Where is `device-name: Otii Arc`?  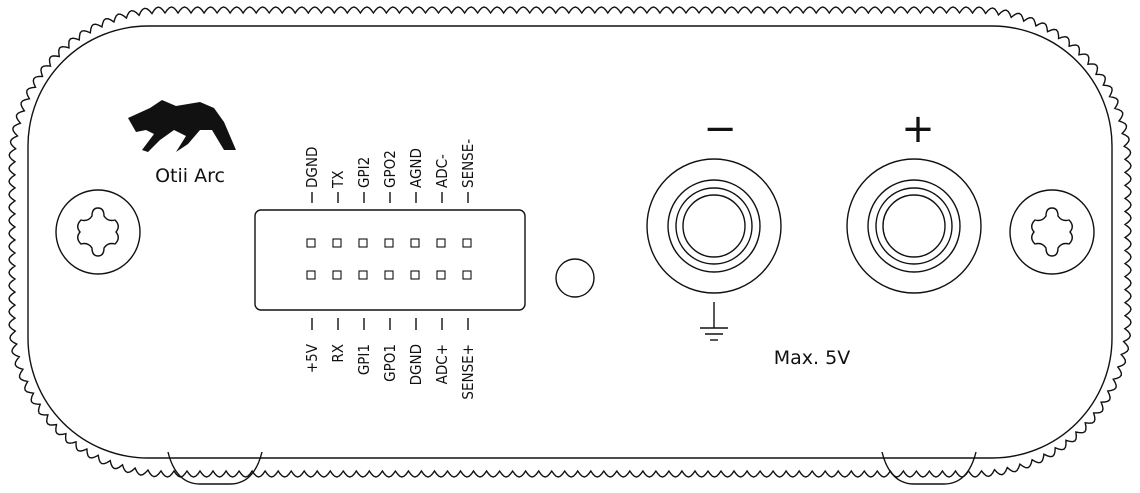 device-name: Otii Arc is located at coordinates (190, 176).